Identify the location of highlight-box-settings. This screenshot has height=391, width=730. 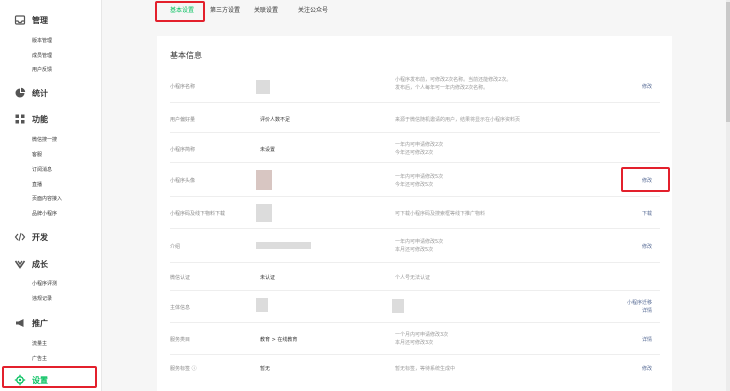
(49, 377).